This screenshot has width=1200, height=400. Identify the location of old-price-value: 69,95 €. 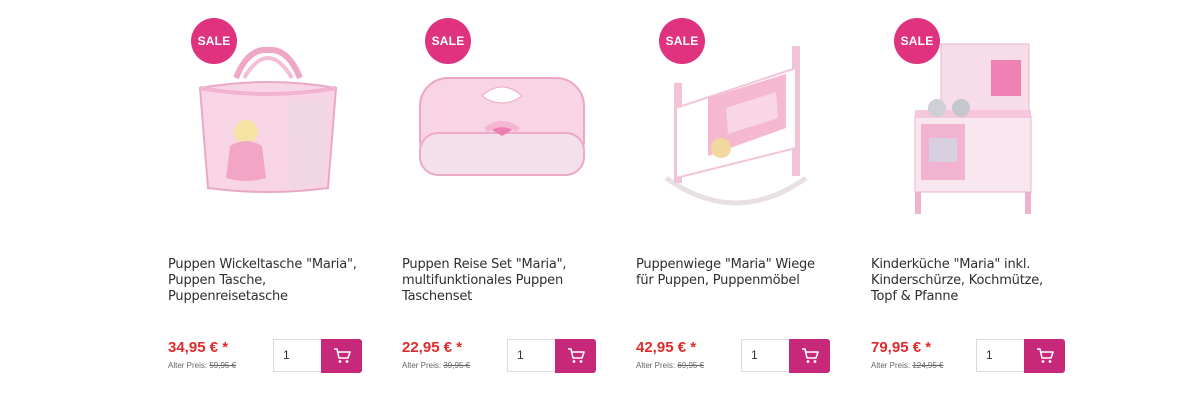
(691, 365).